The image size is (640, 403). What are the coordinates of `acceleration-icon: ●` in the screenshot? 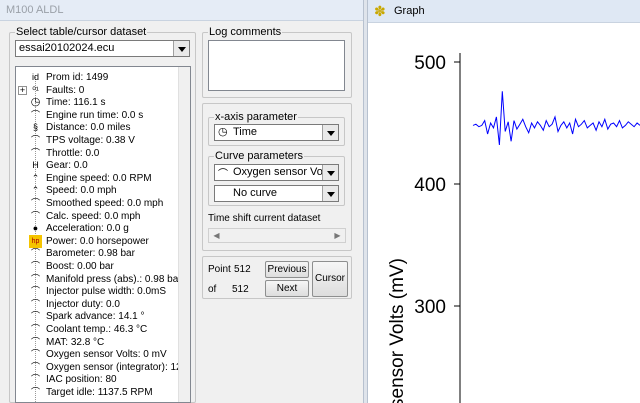 It's located at (35, 228).